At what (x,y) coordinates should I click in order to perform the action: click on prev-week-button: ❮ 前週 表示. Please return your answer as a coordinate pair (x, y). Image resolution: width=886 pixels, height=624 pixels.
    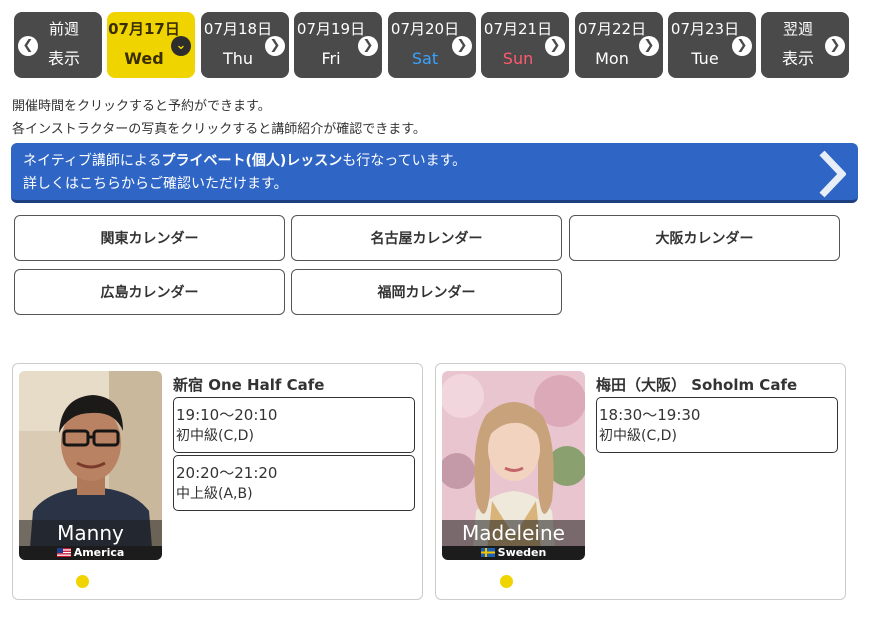
    Looking at the image, I should click on (58, 45).